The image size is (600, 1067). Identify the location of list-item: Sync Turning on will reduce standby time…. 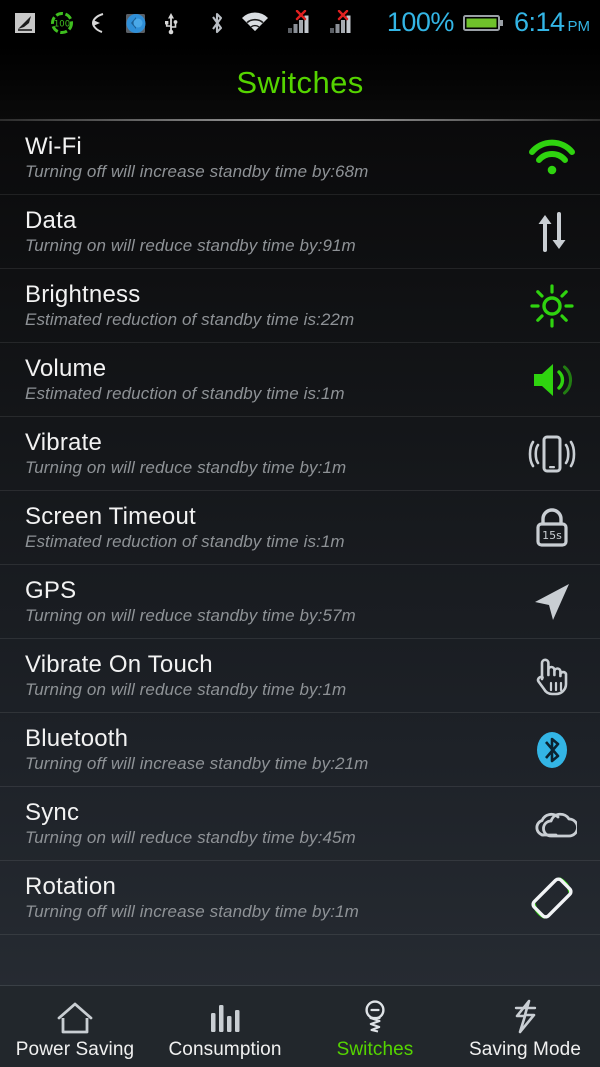
(300, 824).